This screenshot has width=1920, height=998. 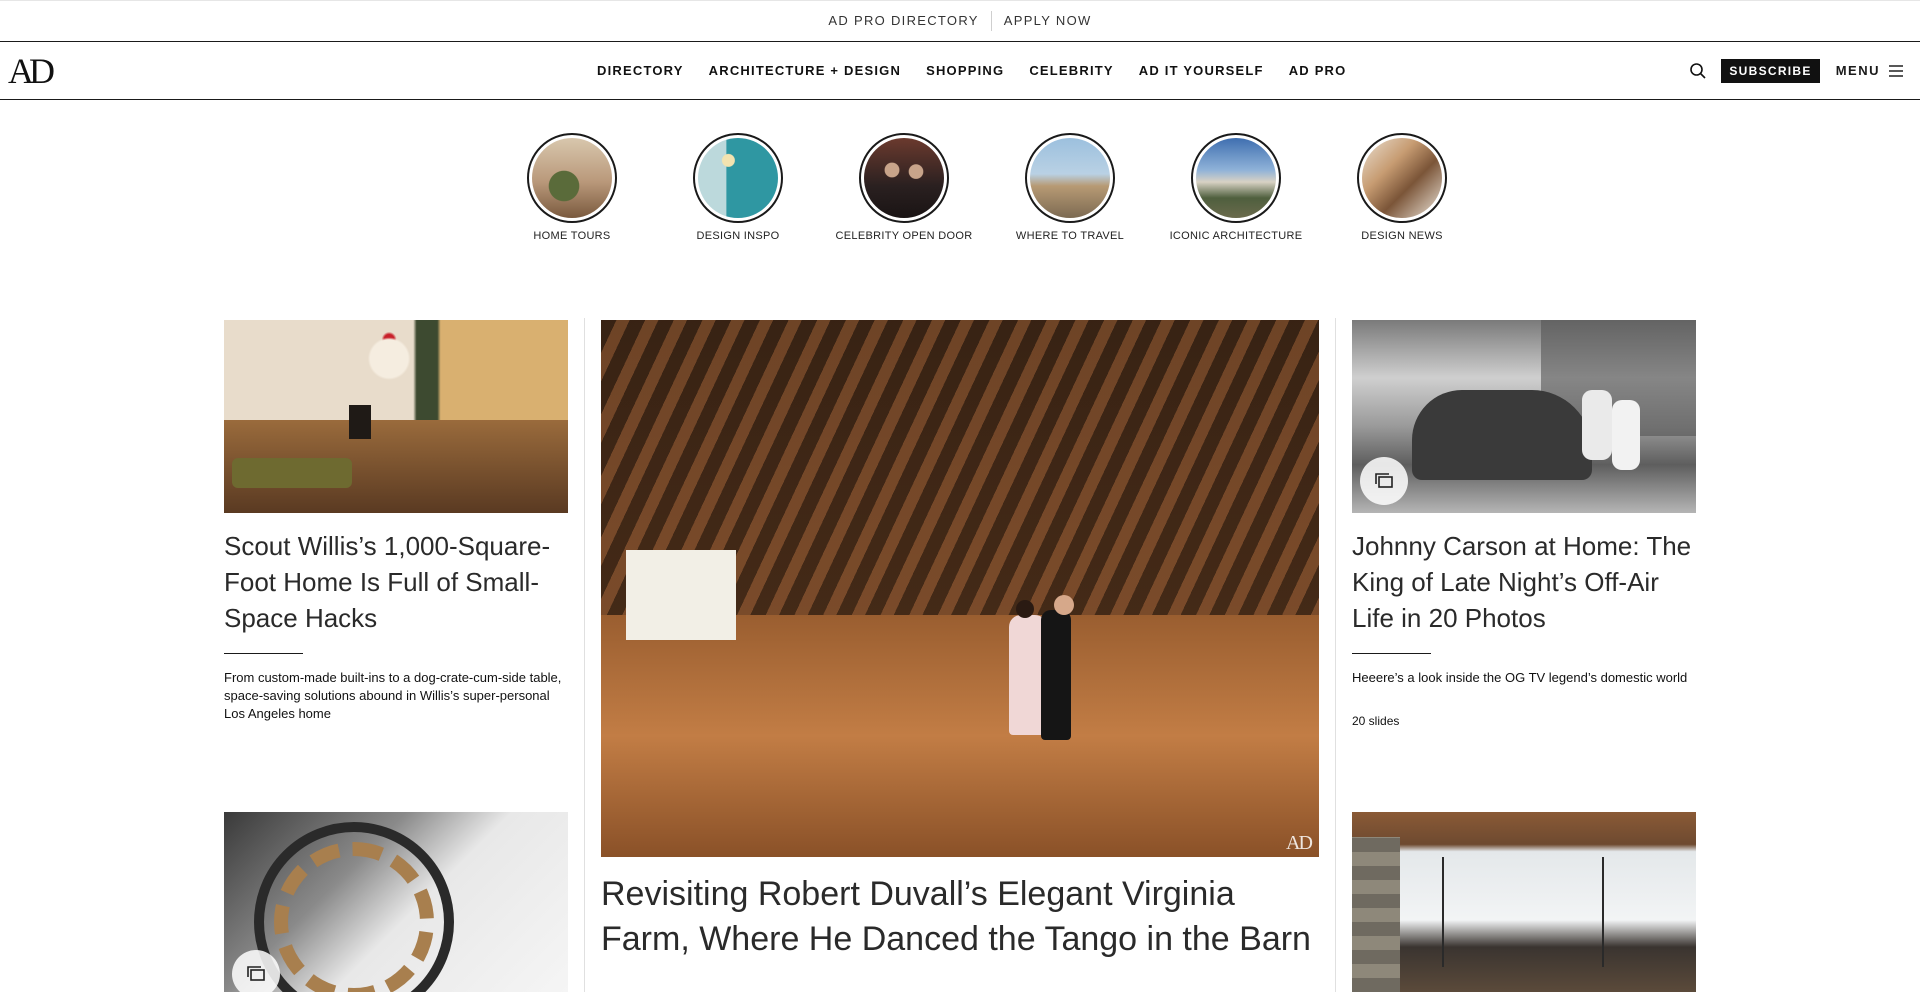 What do you see at coordinates (965, 70) in the screenshot?
I see `nav-shopping: SHOPPING` at bounding box center [965, 70].